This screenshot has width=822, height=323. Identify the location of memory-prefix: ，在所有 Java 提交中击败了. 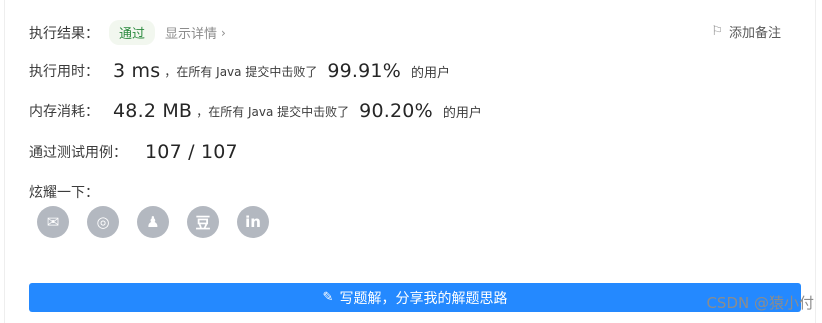
(273, 111).